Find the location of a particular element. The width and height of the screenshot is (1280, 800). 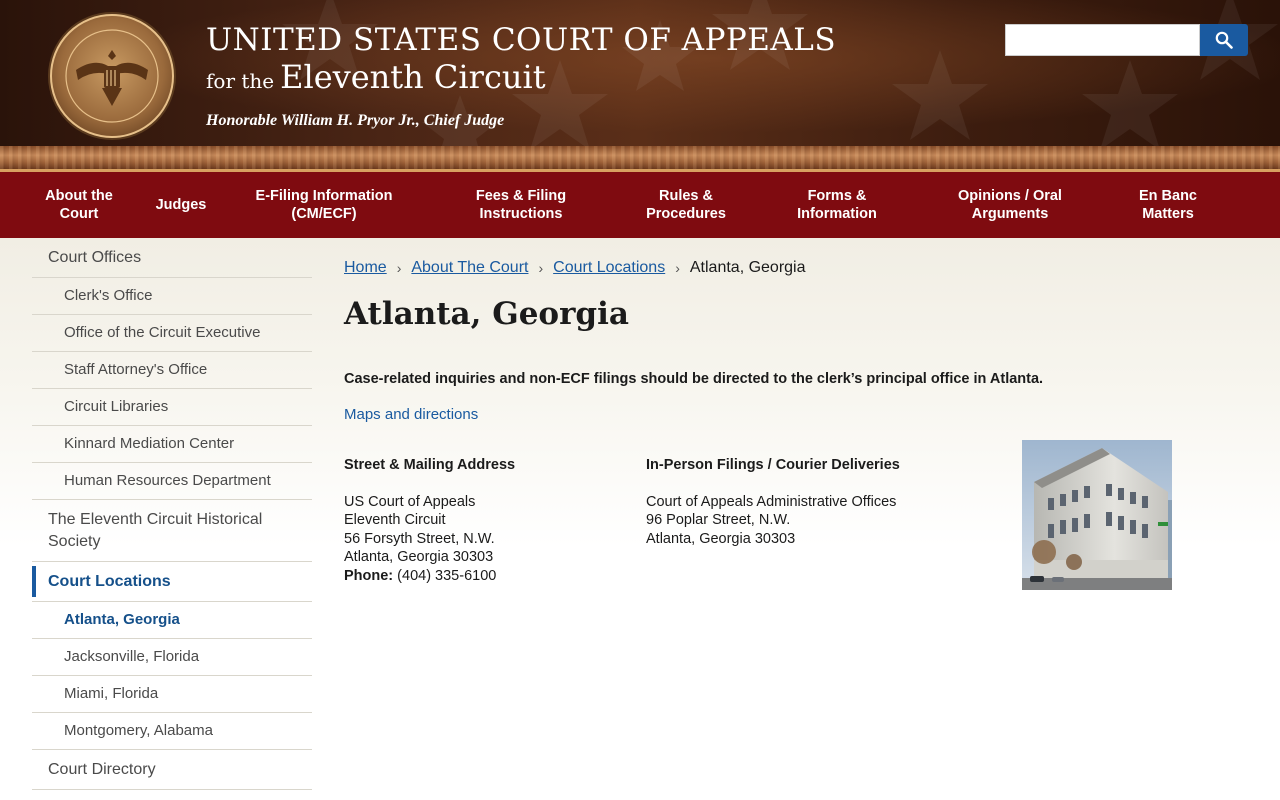

sidebar-item-staff-attorney: Staff Attorney's Office is located at coordinates (172, 370).